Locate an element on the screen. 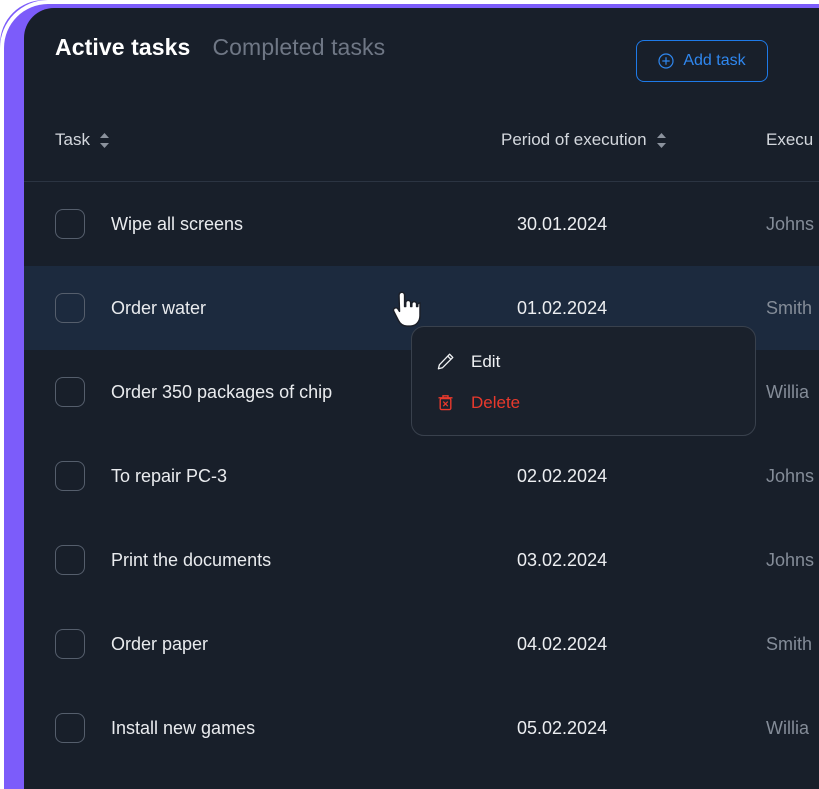 Image resolution: width=819 pixels, height=789 pixels. column-header-period-label: Period of execution is located at coordinates (574, 139).